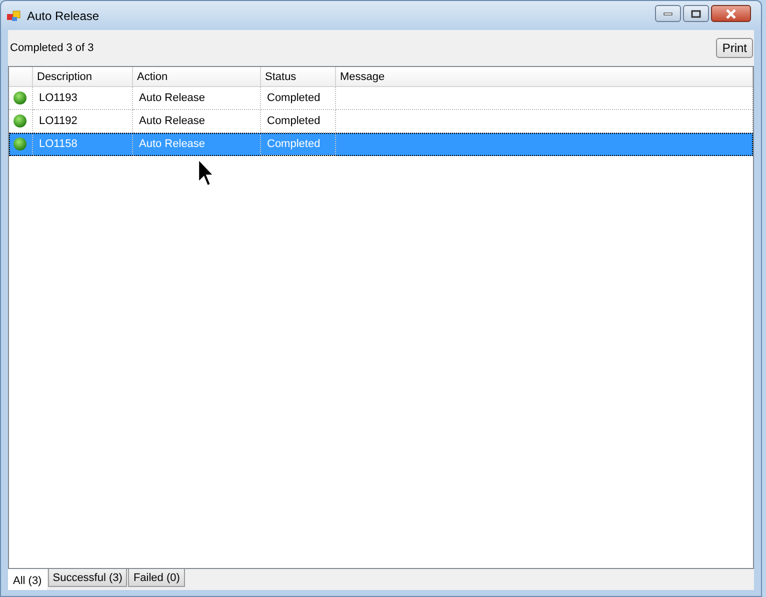  What do you see at coordinates (298, 77) in the screenshot?
I see `column-header: Status` at bounding box center [298, 77].